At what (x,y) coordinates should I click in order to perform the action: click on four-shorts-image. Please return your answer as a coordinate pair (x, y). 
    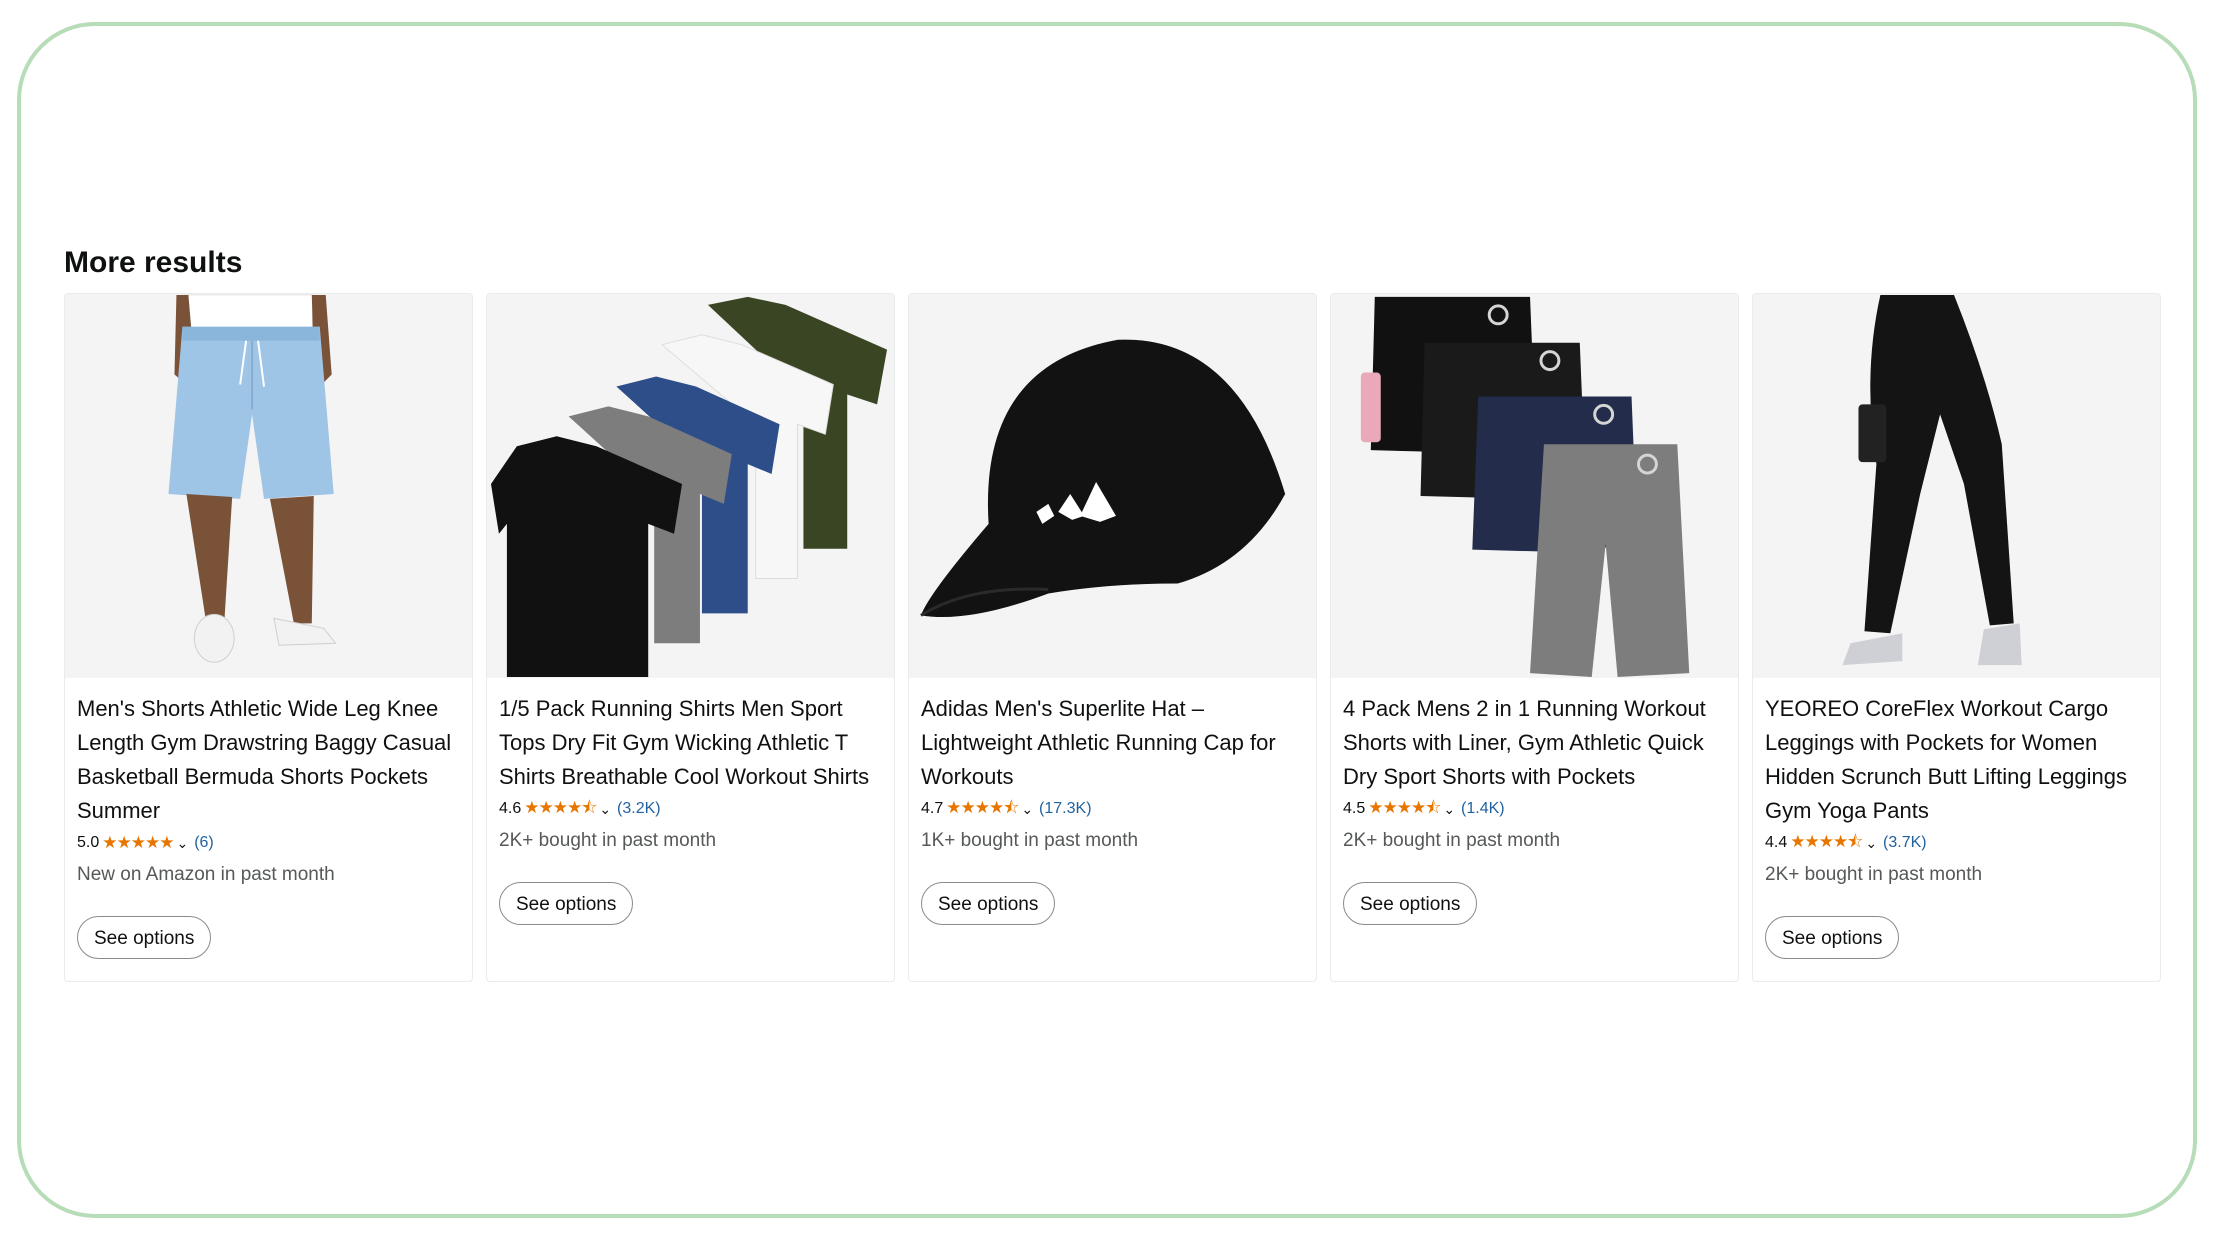
    Looking at the image, I should click on (1534, 486).